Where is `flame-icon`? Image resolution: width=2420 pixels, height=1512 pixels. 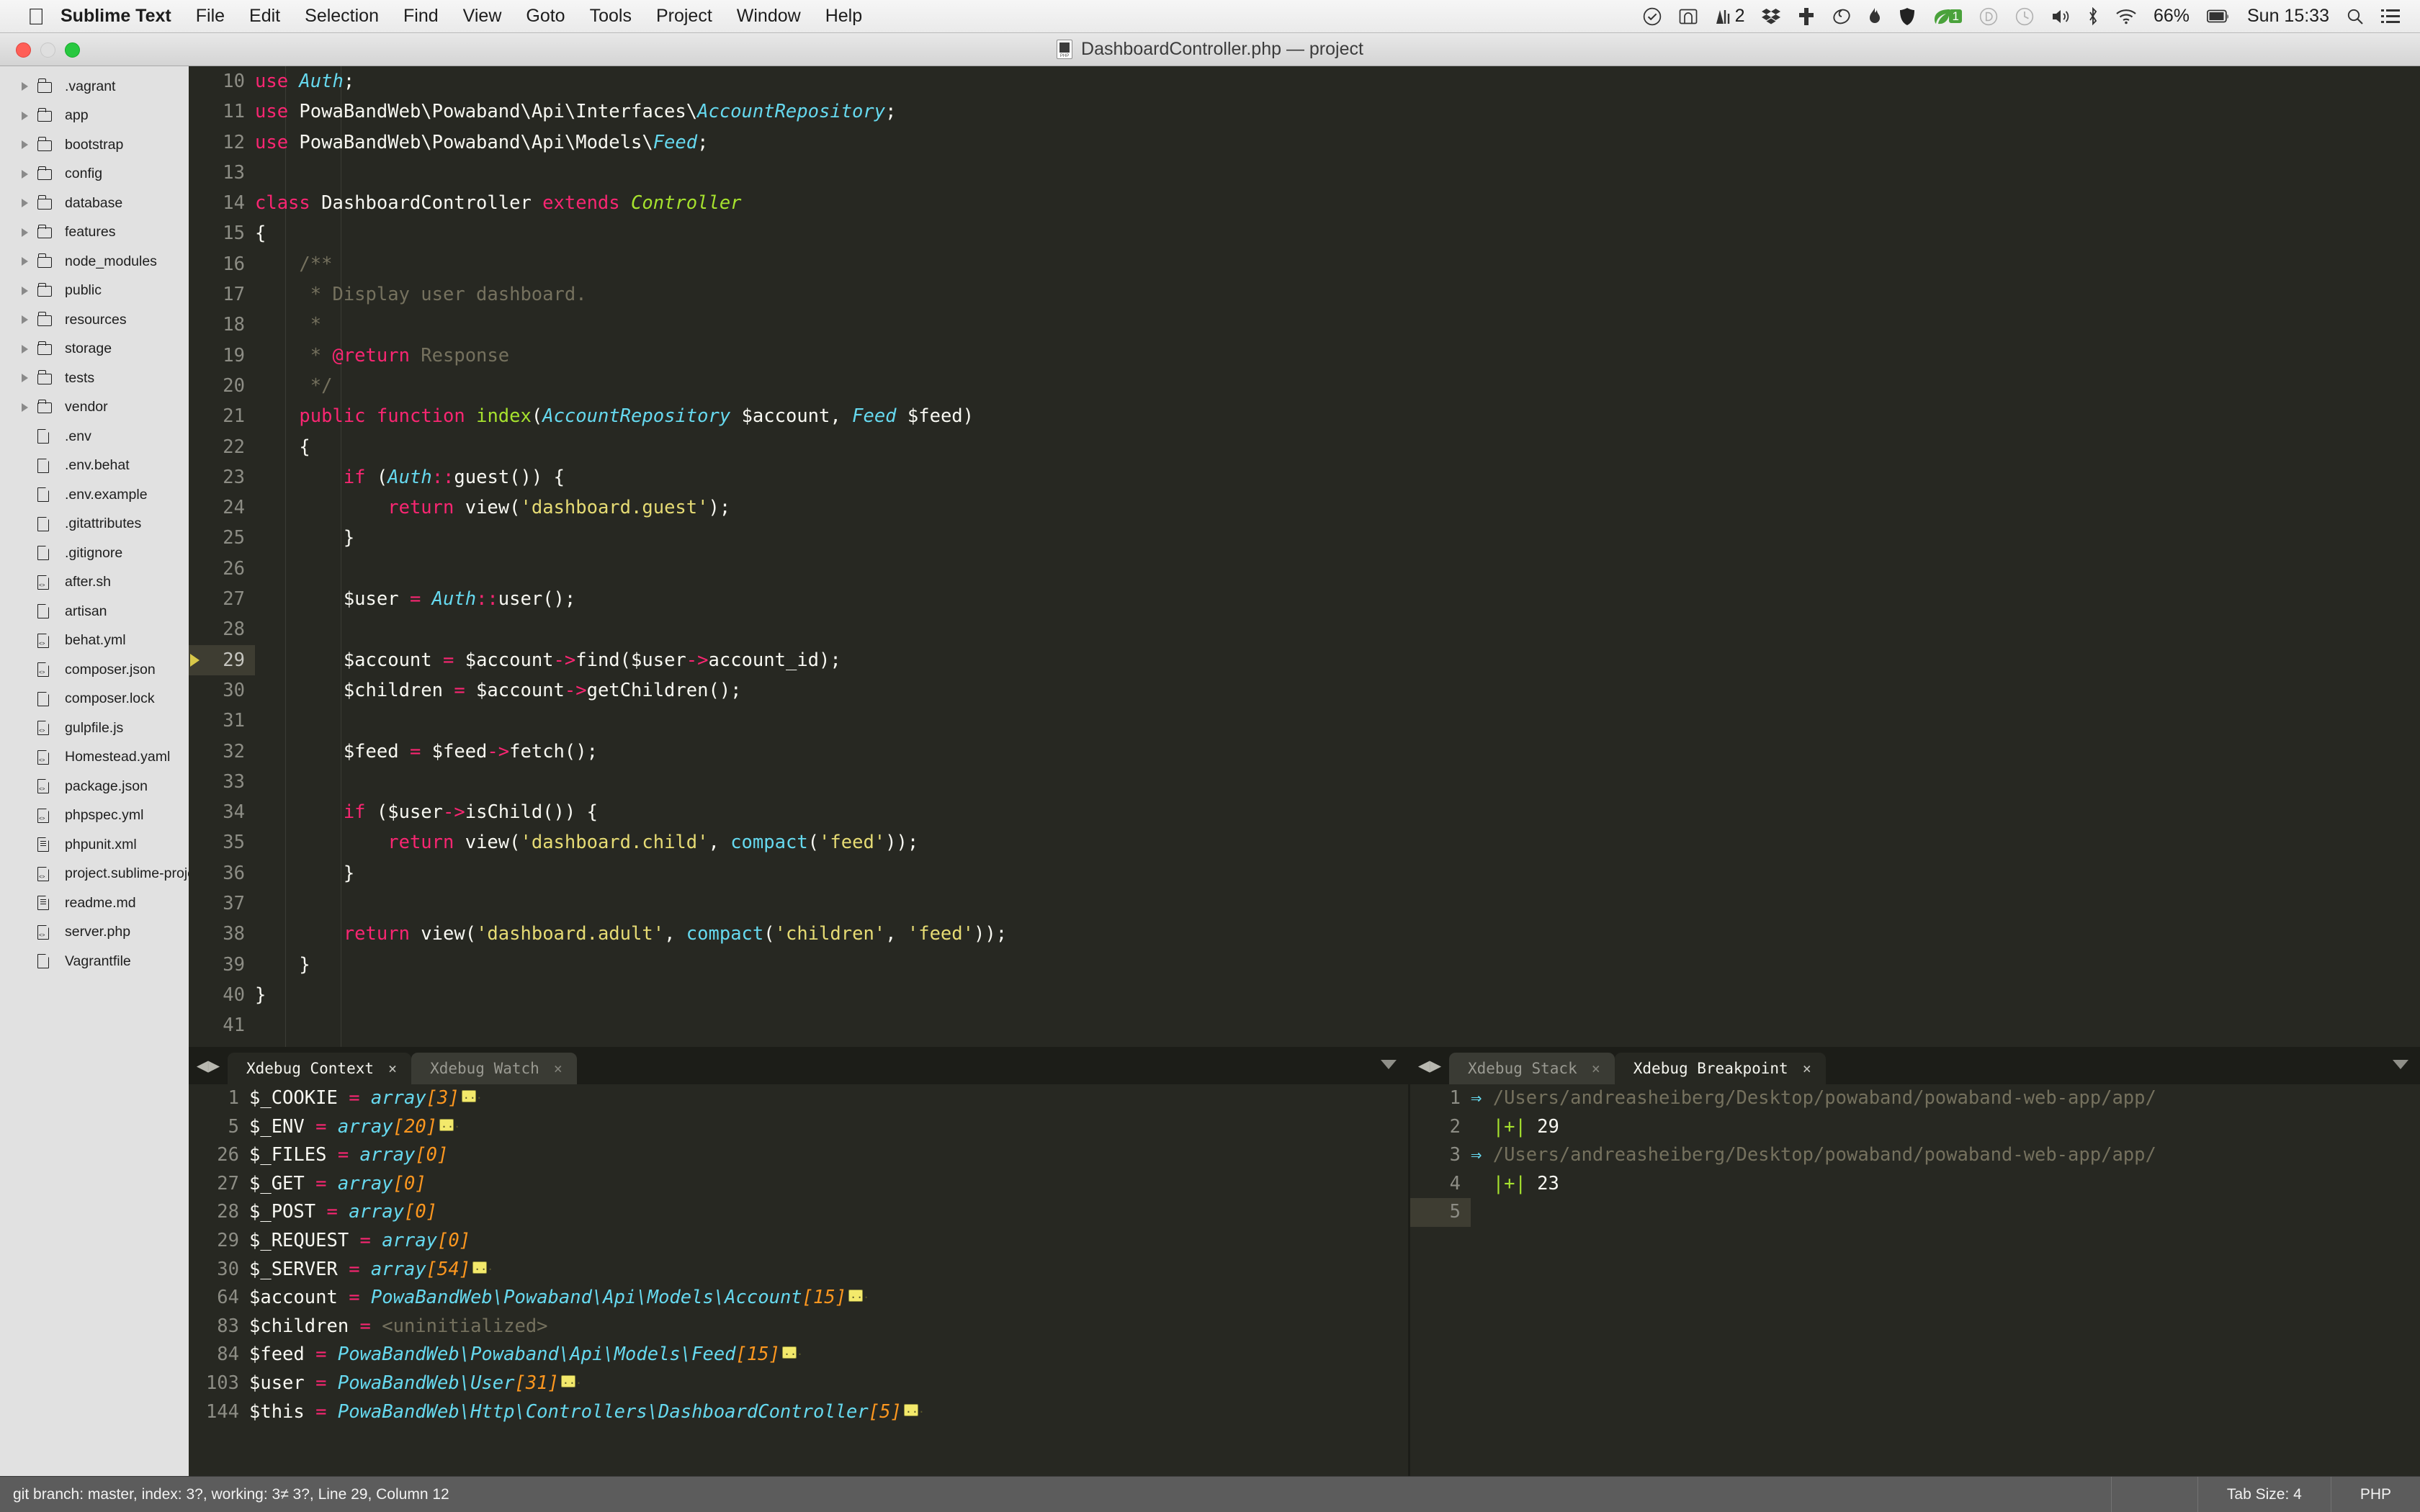
flame-icon is located at coordinates (1874, 16).